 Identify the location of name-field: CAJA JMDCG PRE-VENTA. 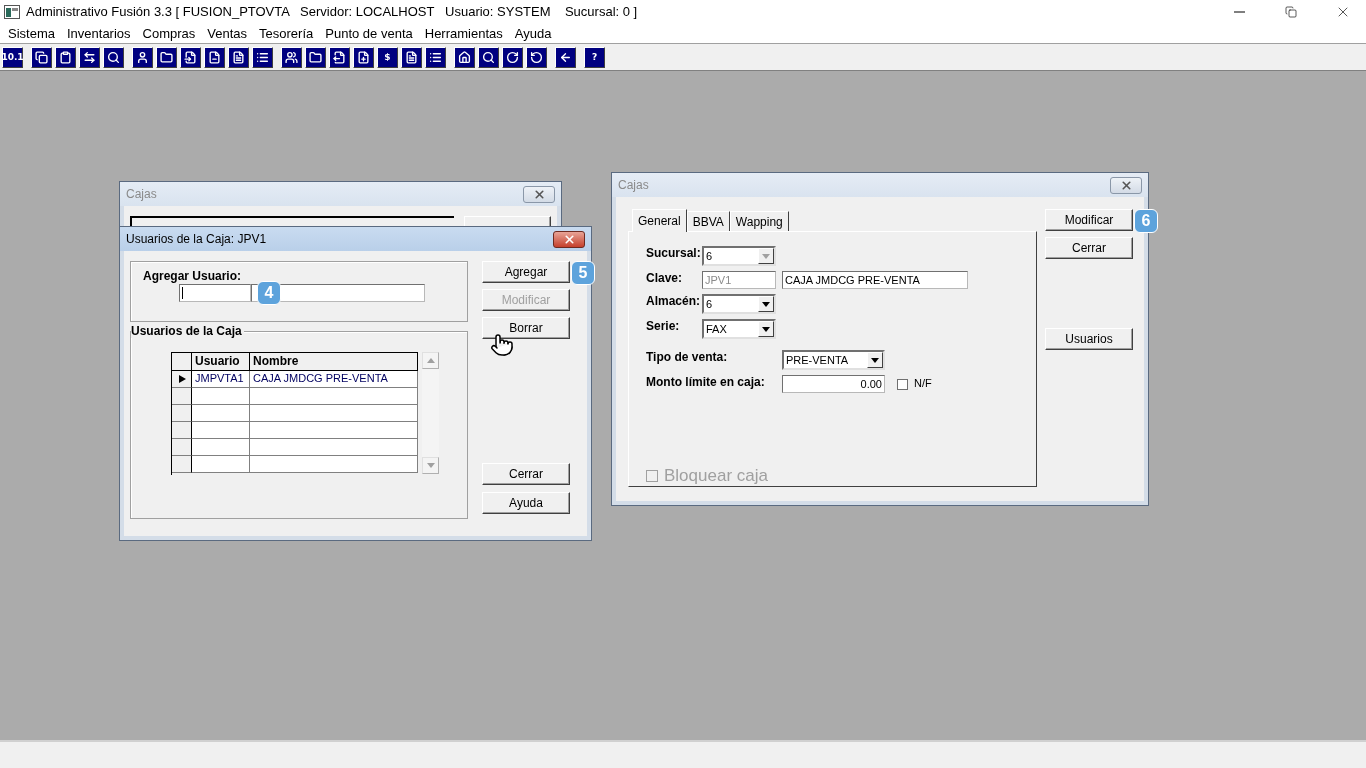
(875, 280).